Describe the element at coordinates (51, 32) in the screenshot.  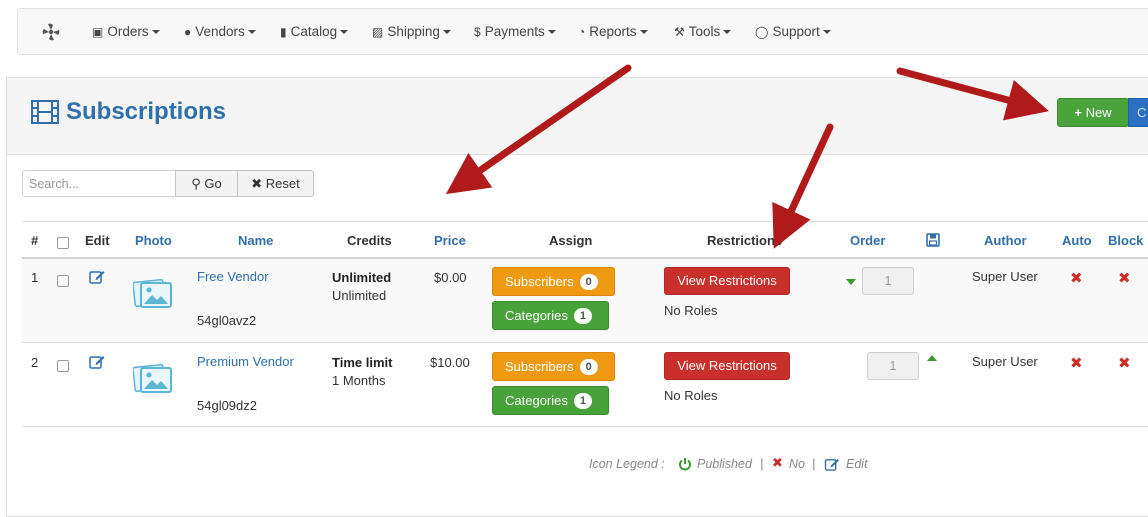
I see `pinwheel-icon` at that location.